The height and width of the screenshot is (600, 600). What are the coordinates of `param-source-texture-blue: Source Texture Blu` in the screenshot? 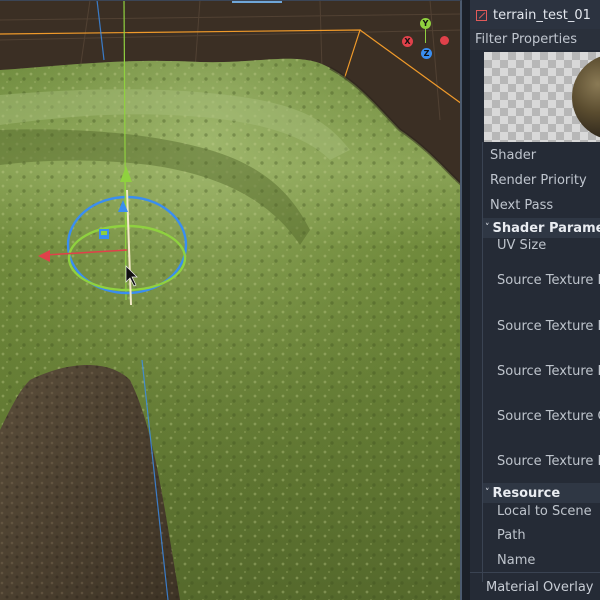 It's located at (541, 461).